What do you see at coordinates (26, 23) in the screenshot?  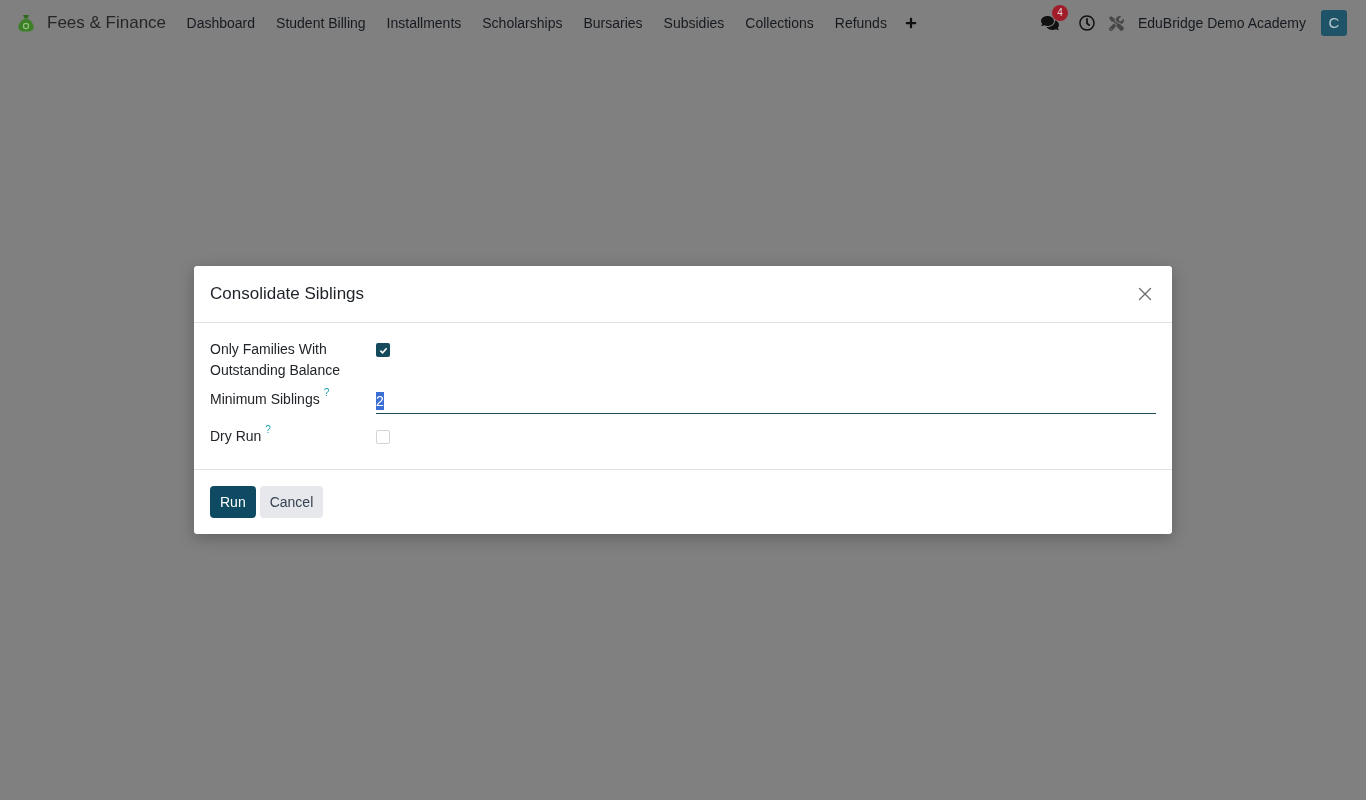 I see `money-bag-icon` at bounding box center [26, 23].